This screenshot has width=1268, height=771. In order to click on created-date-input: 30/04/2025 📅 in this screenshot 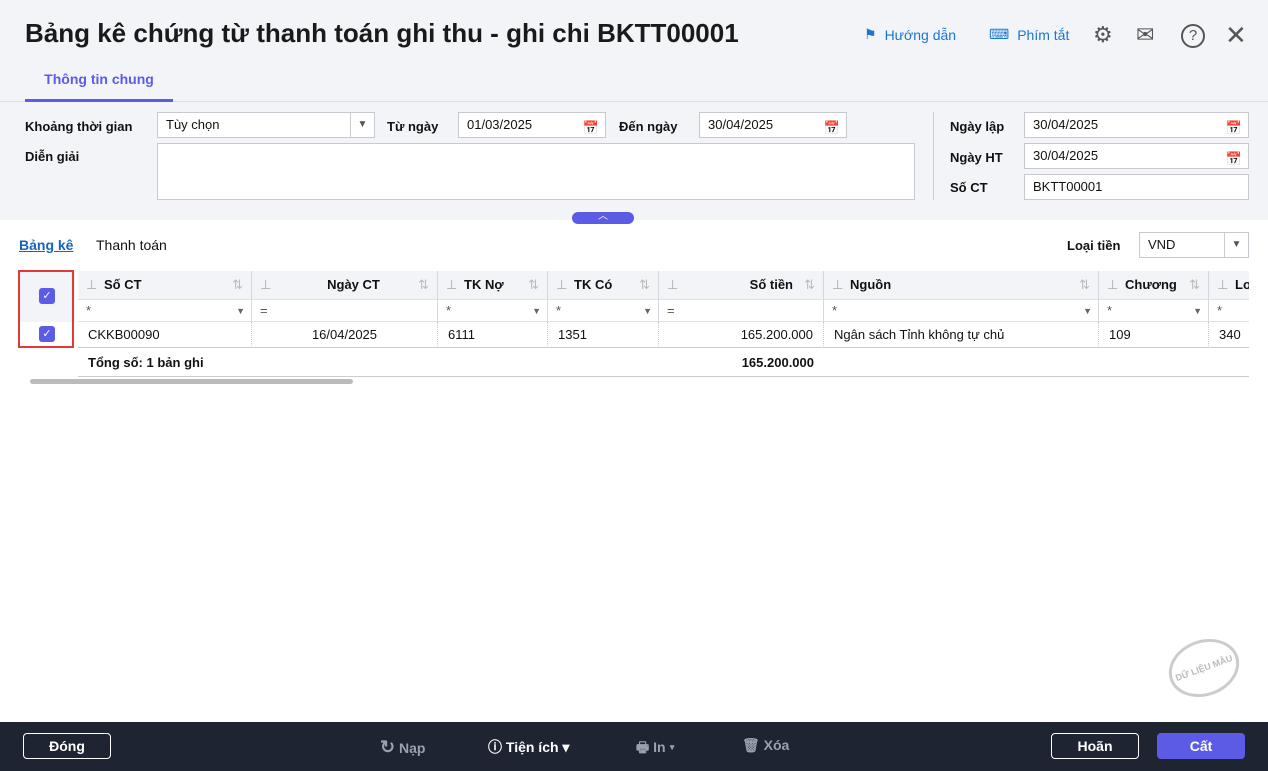, I will do `click(1136, 125)`.